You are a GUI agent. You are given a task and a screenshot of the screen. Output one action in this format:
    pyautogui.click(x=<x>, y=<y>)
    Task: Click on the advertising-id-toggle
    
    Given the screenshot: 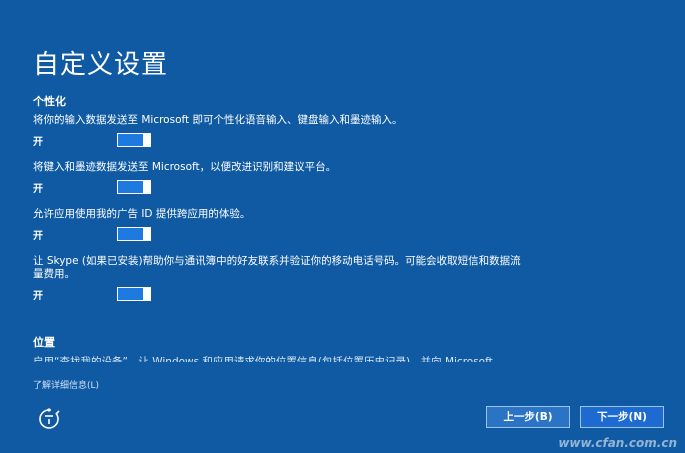 What is the action you would take?
    pyautogui.click(x=134, y=234)
    